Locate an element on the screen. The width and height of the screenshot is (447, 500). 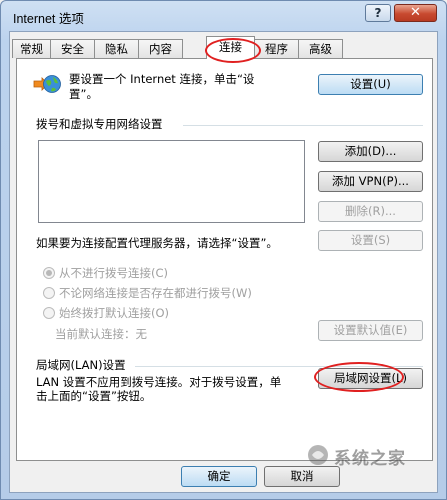
radio-always-dial-indicator is located at coordinates (49, 313).